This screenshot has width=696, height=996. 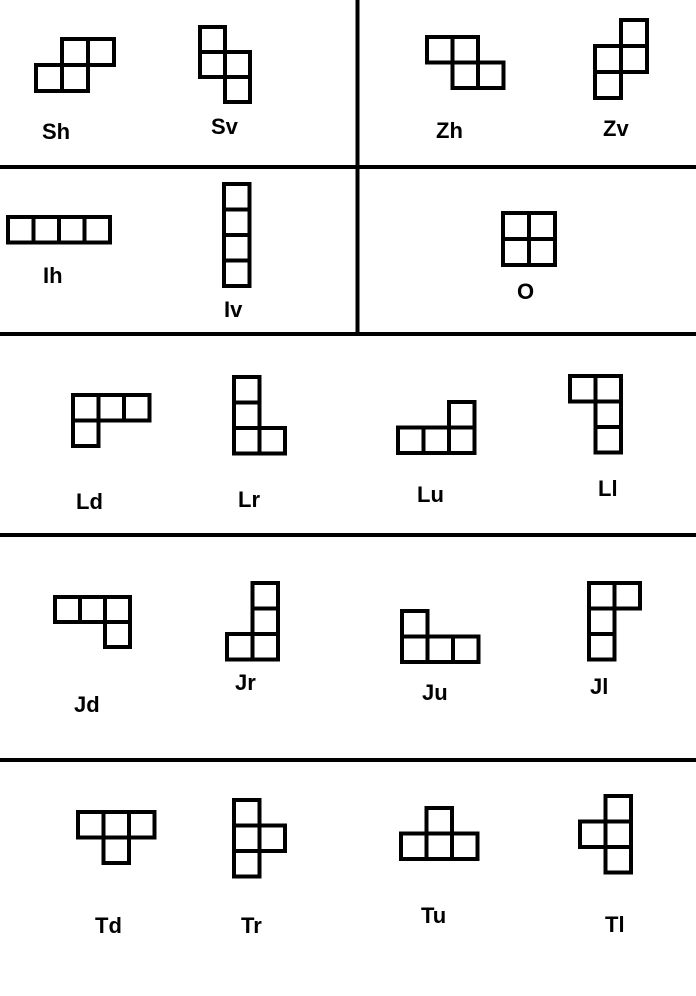 I want to click on piece-td-label: Td, so click(x=108, y=925).